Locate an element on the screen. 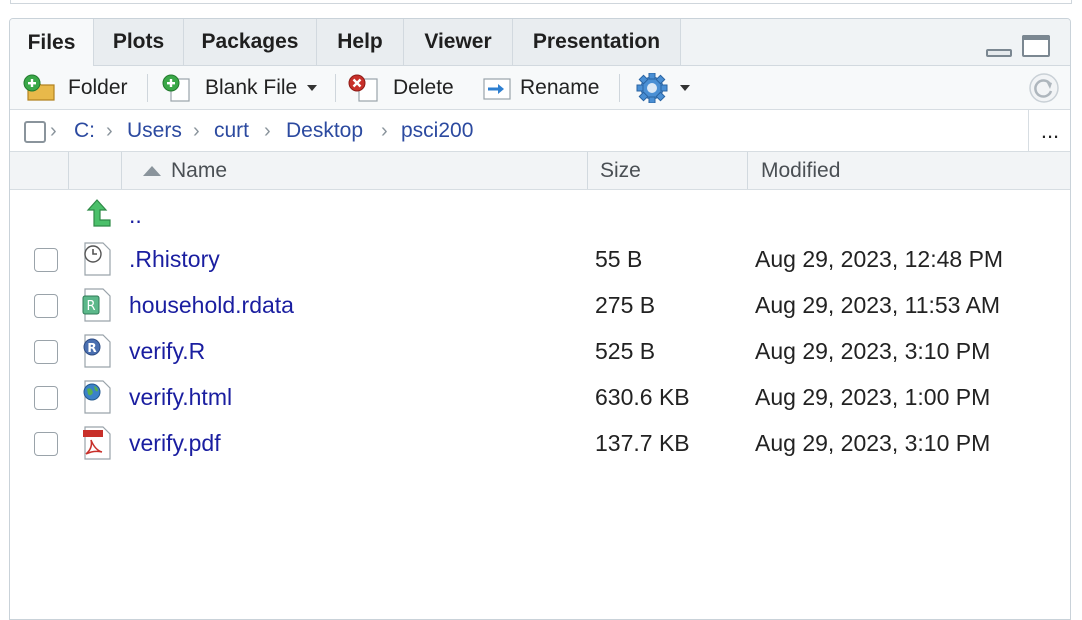  tab-files: Files is located at coordinates (52, 42).